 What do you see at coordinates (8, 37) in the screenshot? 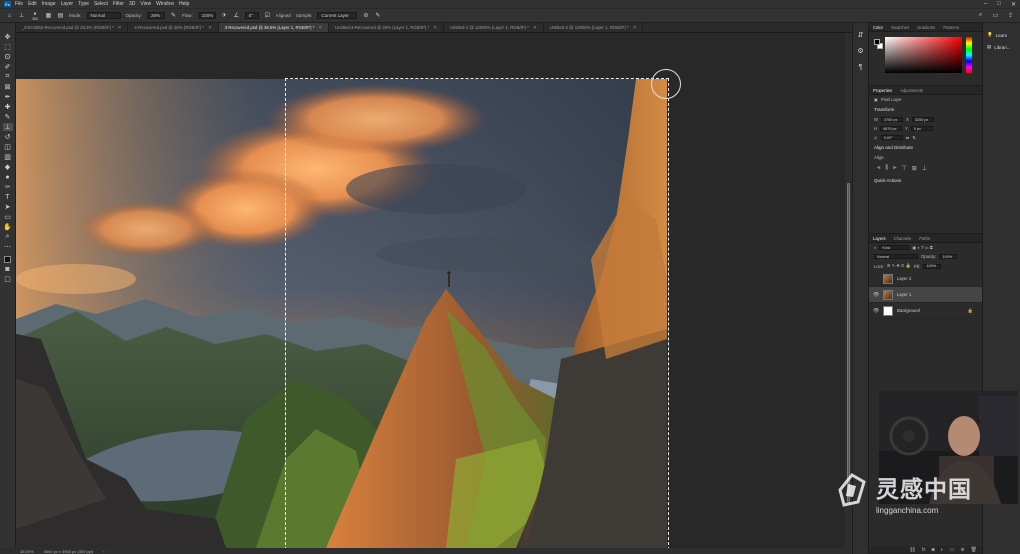
I see `move-tool-icon: ✥` at bounding box center [8, 37].